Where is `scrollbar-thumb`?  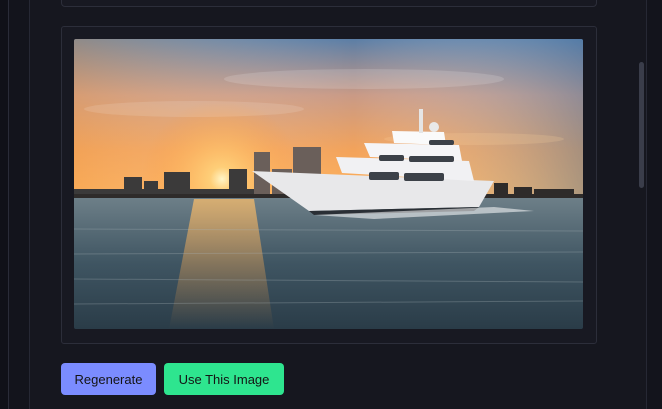
scrollbar-thumb is located at coordinates (641, 125).